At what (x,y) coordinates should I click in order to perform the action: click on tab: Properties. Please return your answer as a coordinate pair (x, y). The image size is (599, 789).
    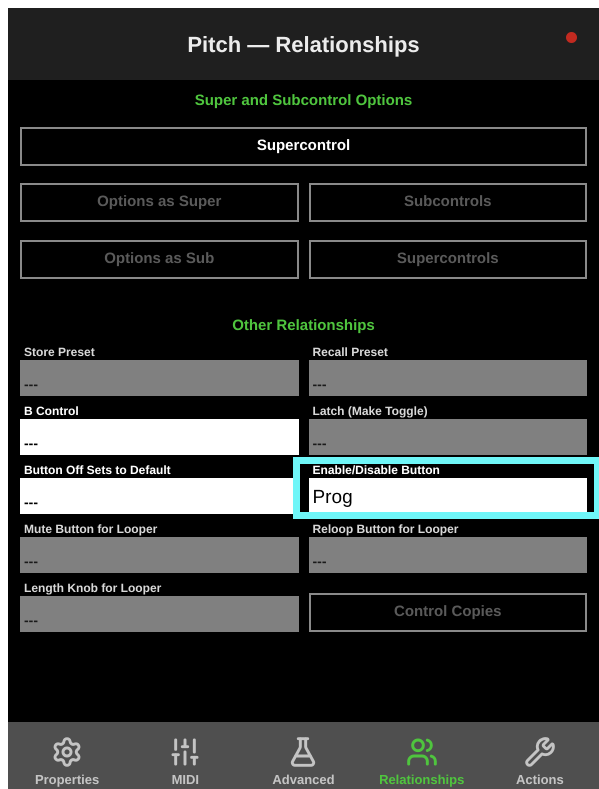
    Looking at the image, I should click on (67, 755).